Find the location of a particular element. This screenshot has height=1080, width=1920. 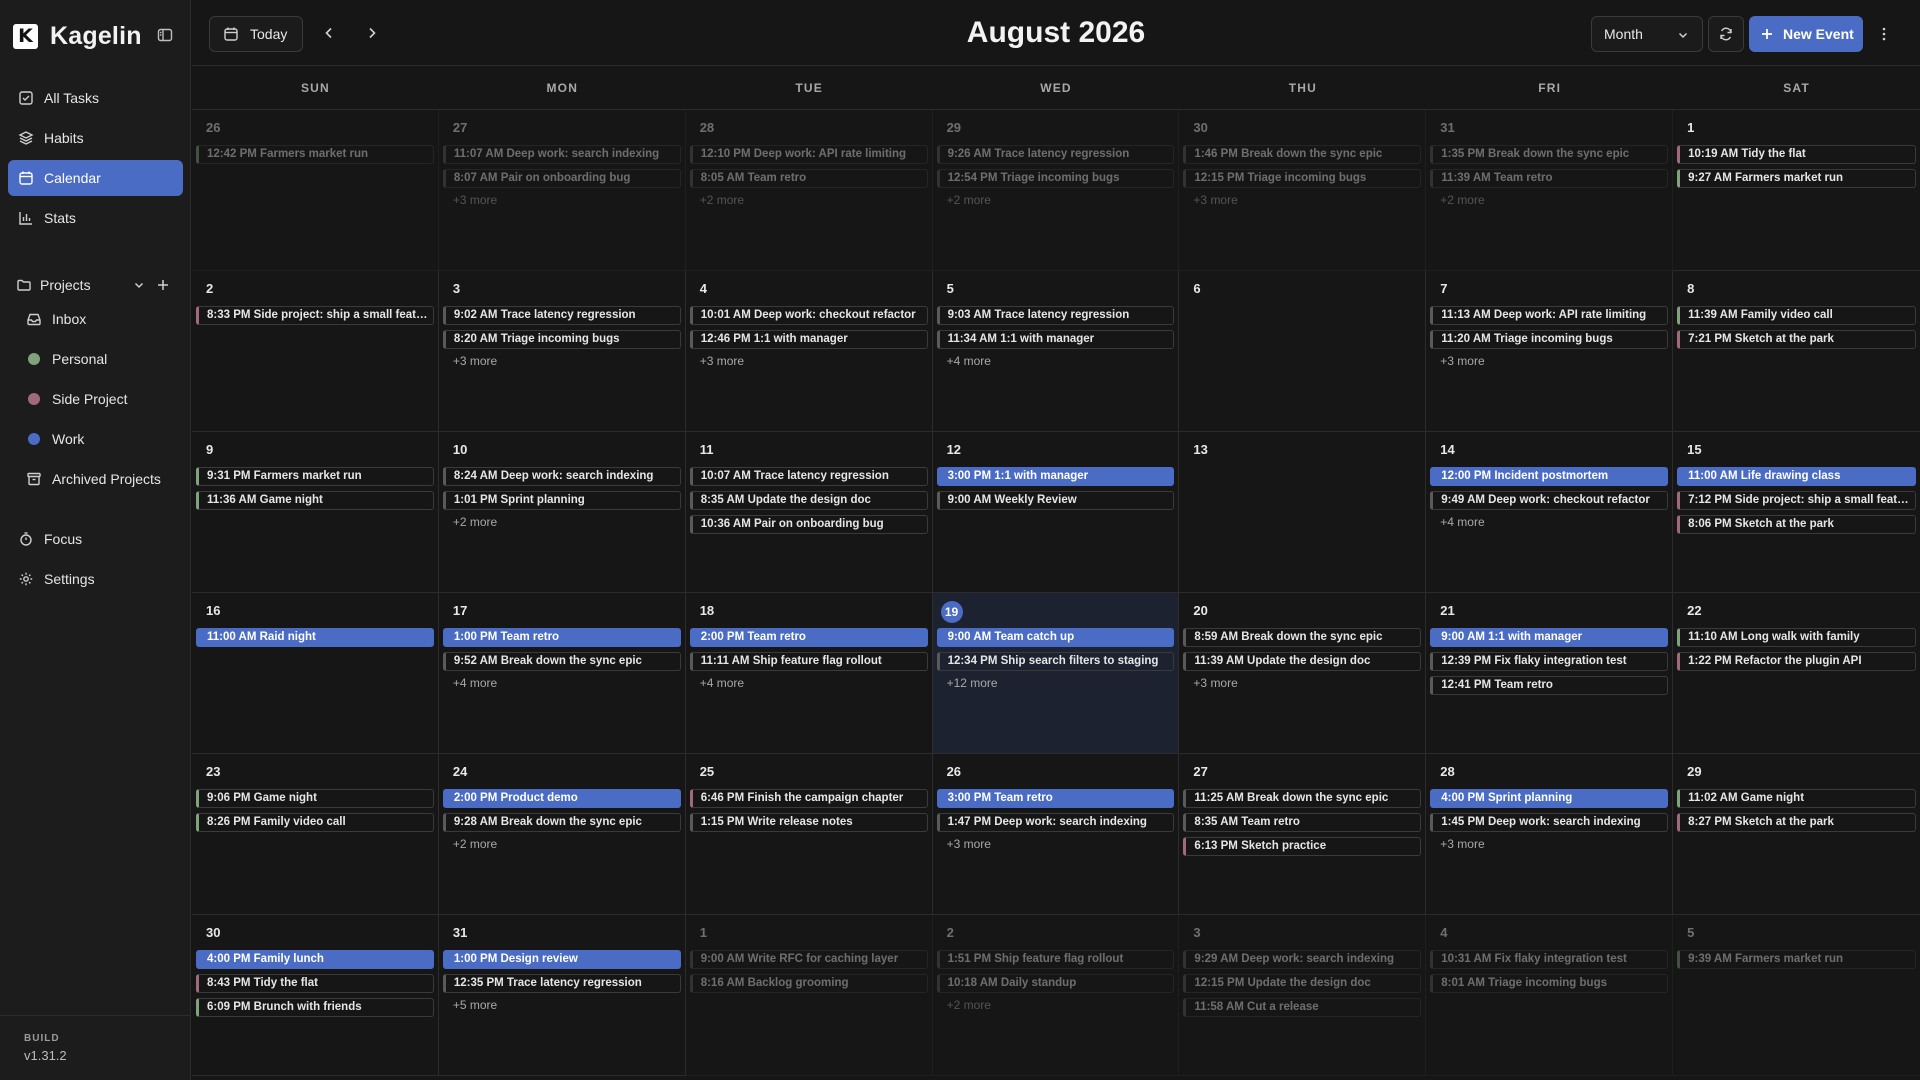

event-chip: 10:36 AM Pair on onboarding bug is located at coordinates (808, 524).